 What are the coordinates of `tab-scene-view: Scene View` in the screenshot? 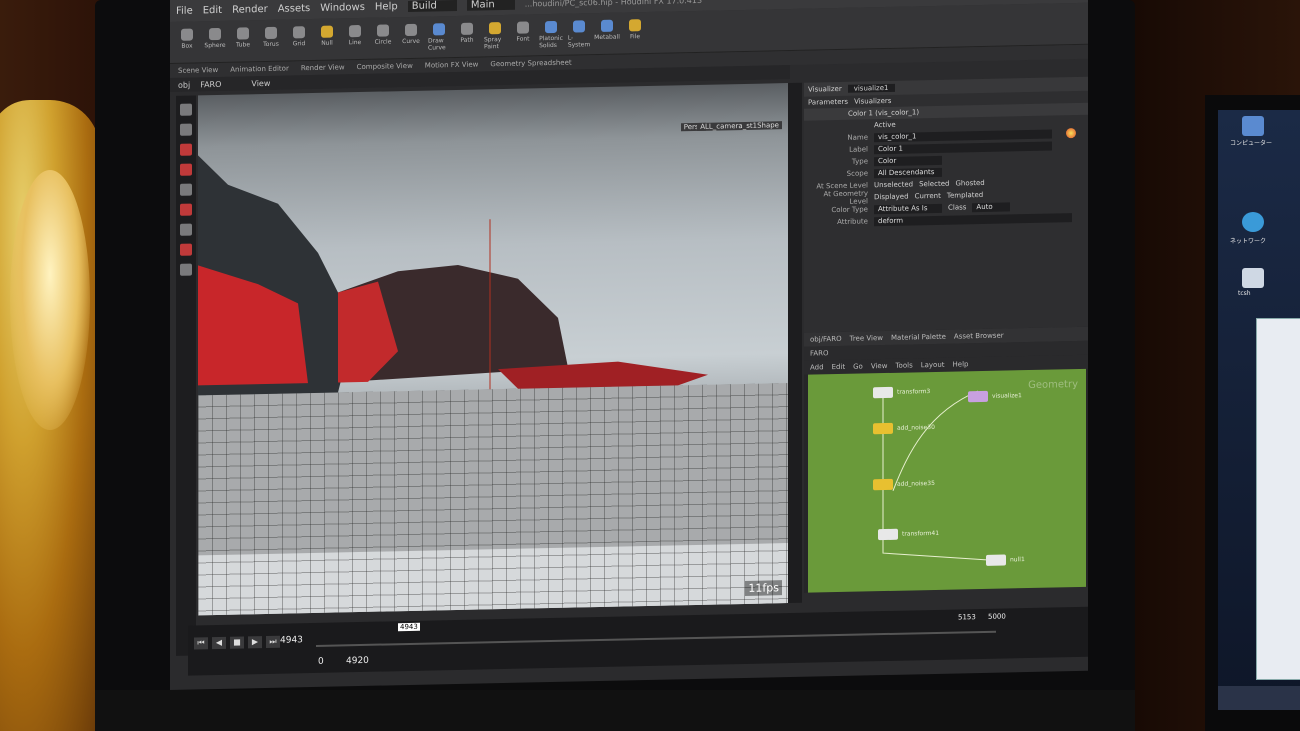 It's located at (198, 70).